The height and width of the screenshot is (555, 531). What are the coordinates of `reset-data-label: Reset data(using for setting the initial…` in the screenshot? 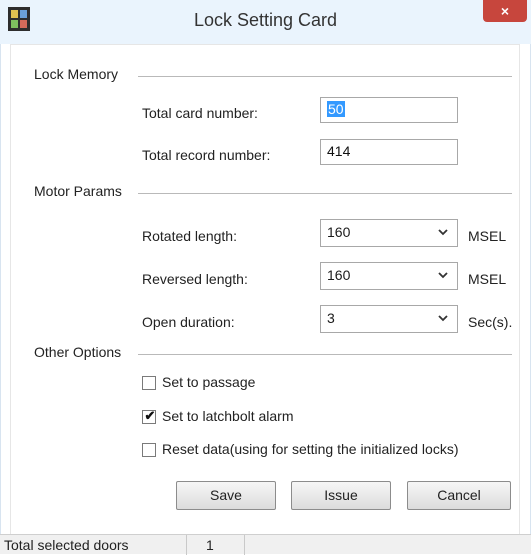 It's located at (310, 449).